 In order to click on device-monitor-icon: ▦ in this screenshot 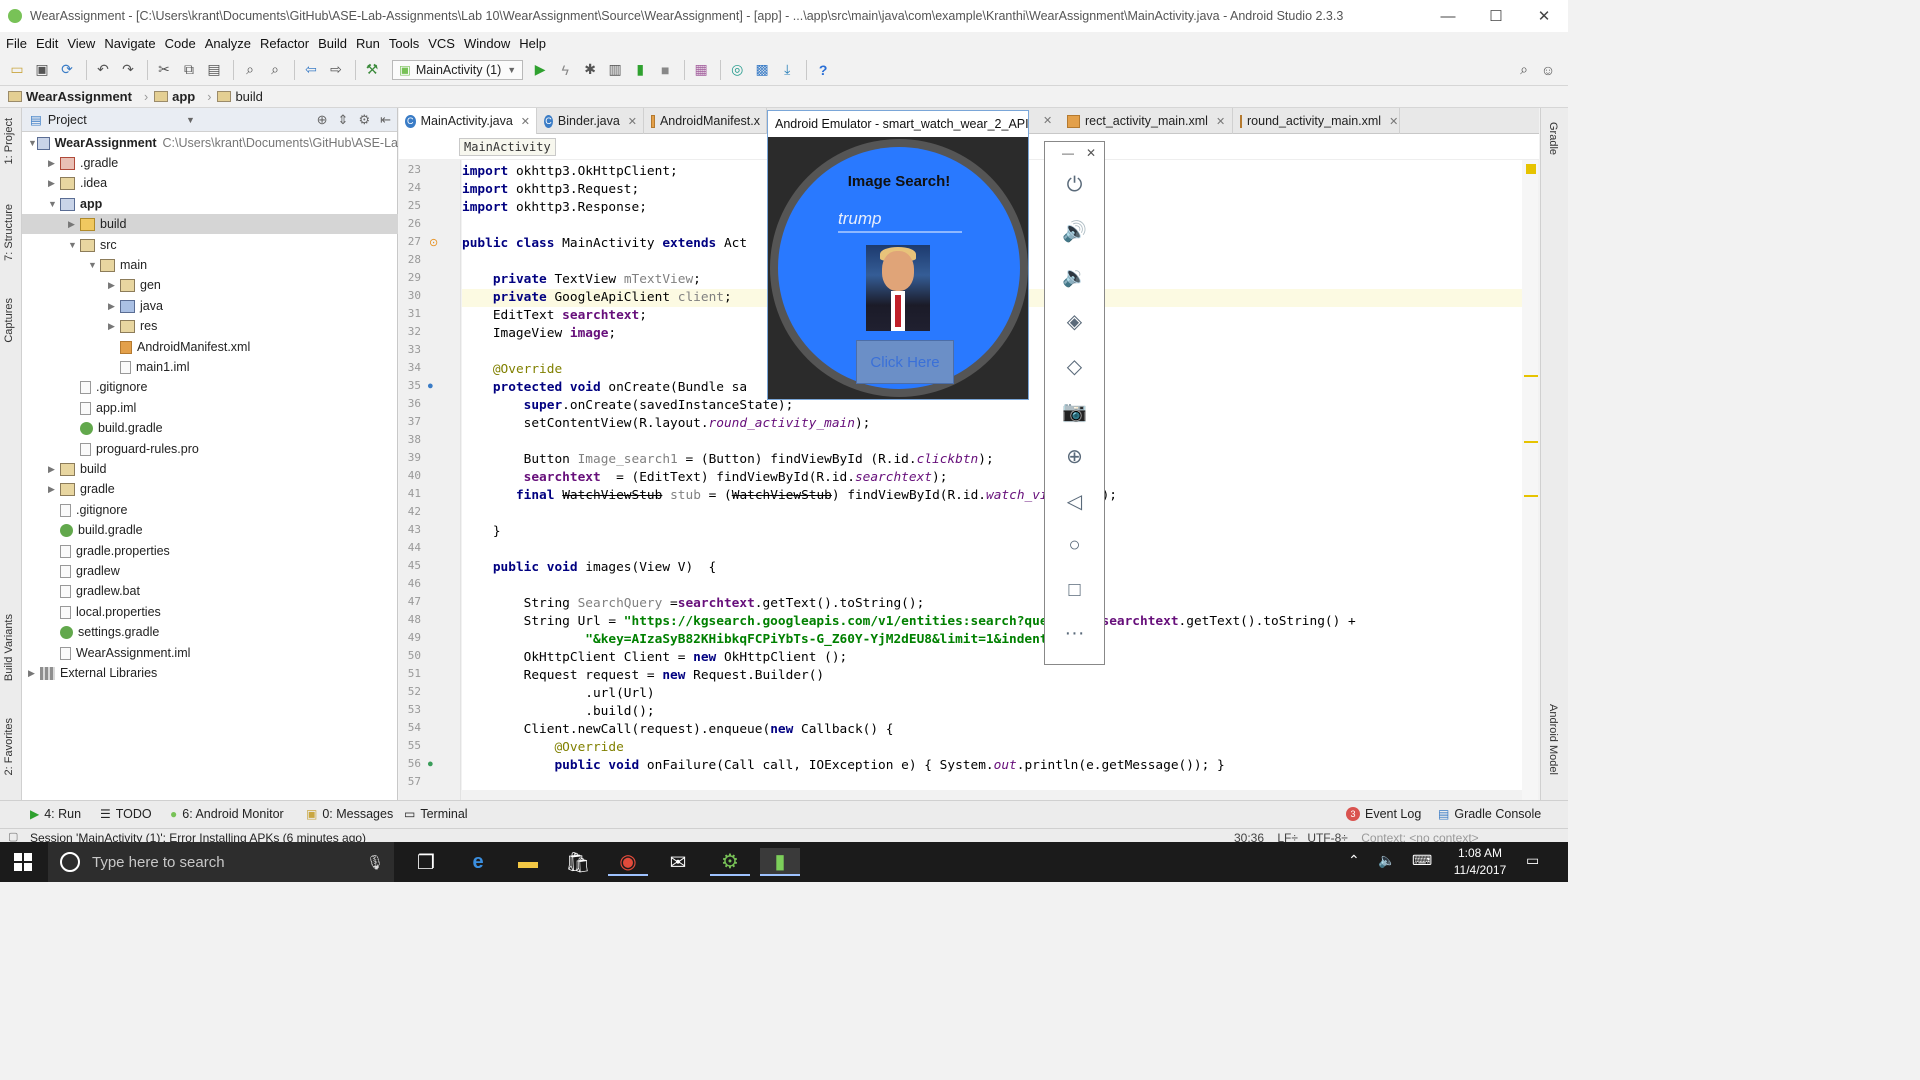, I will do `click(701, 70)`.